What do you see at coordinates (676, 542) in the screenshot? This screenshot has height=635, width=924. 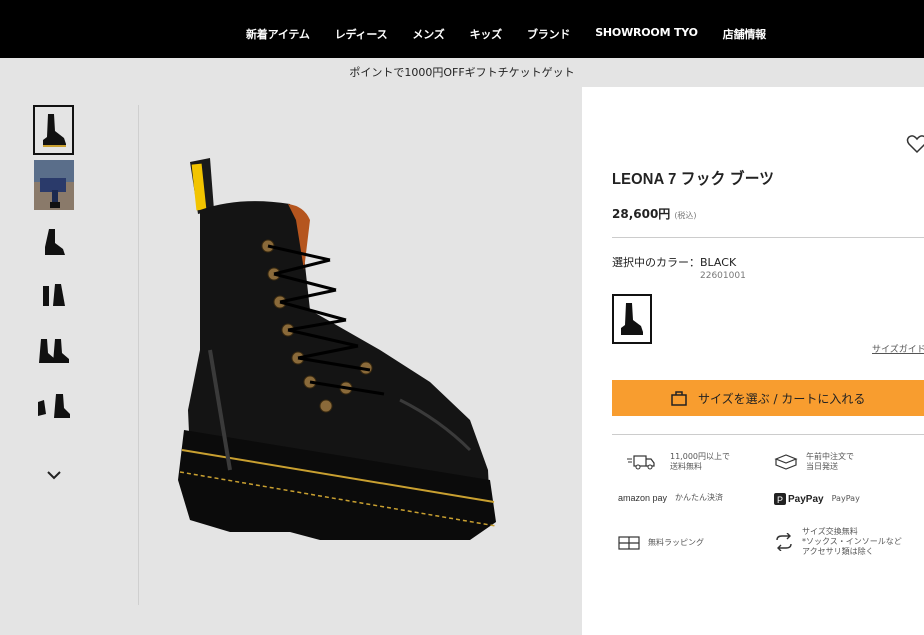 I see `feature-text: 無料ラッピング` at bounding box center [676, 542].